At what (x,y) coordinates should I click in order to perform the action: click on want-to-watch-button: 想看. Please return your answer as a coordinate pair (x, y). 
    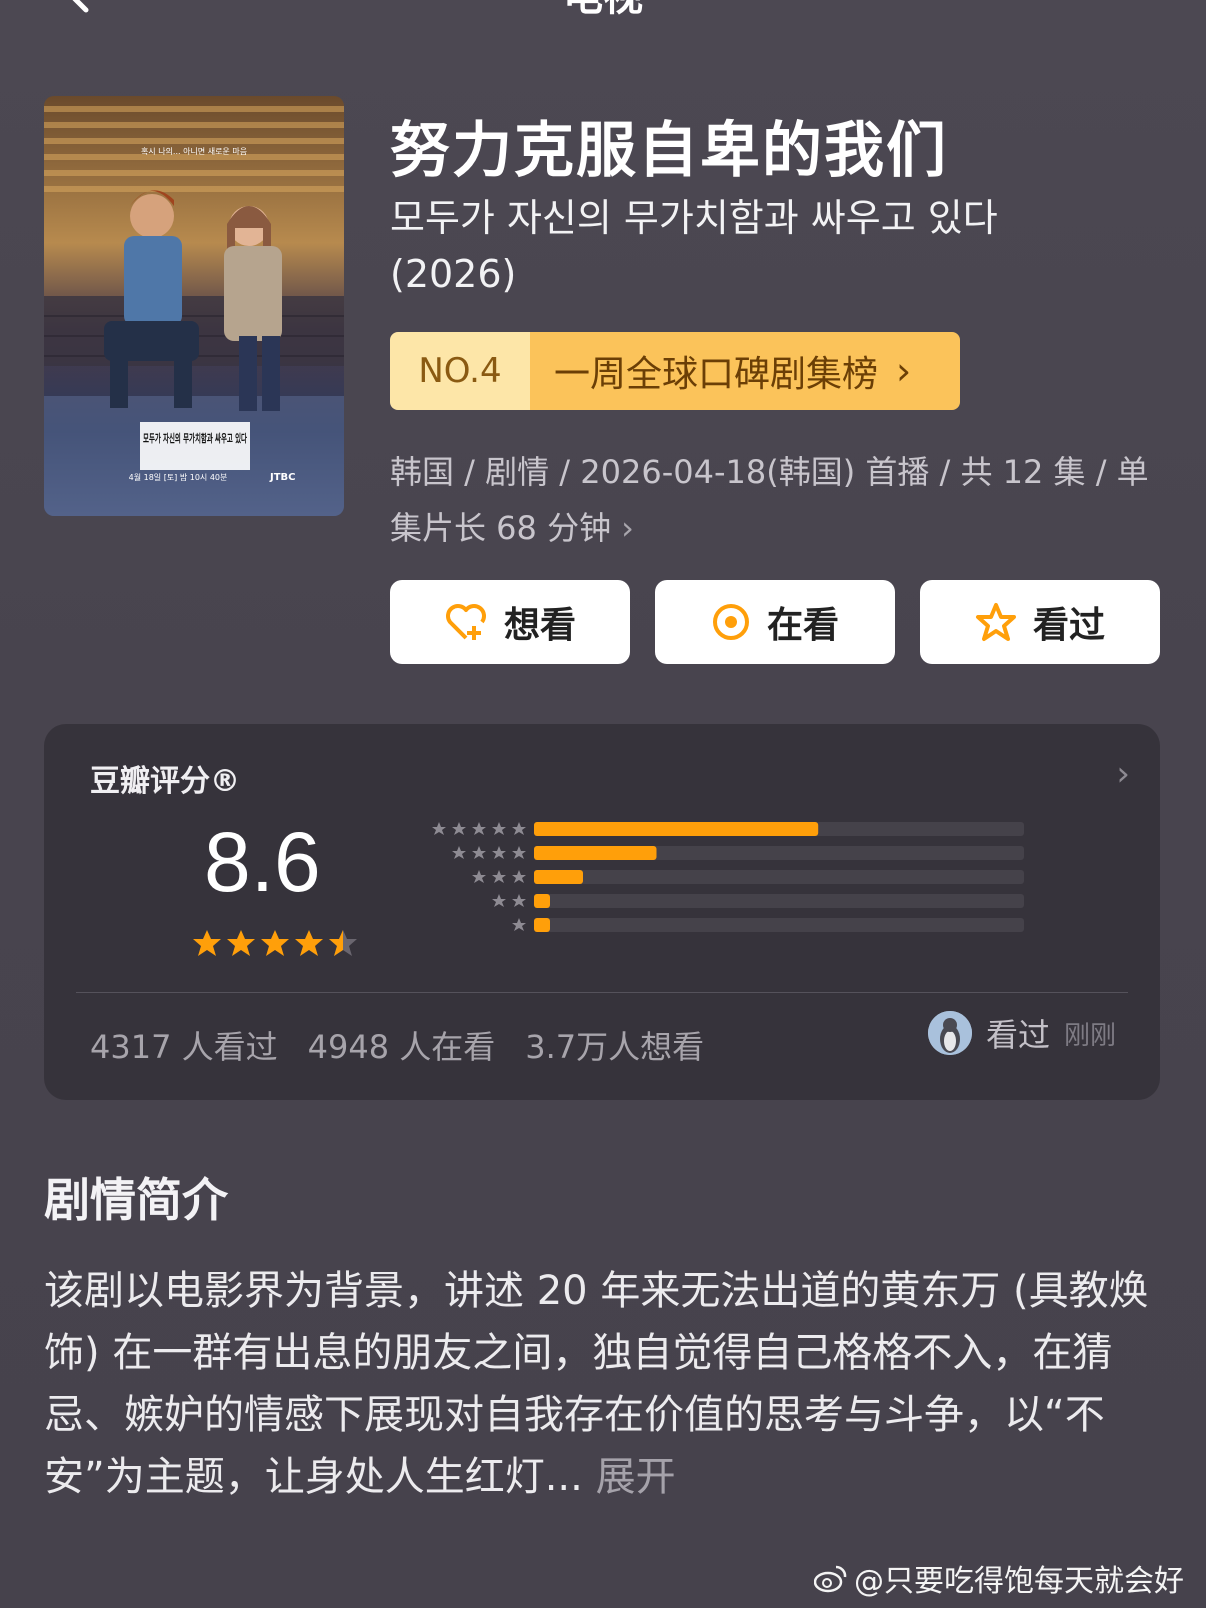
    Looking at the image, I should click on (510, 622).